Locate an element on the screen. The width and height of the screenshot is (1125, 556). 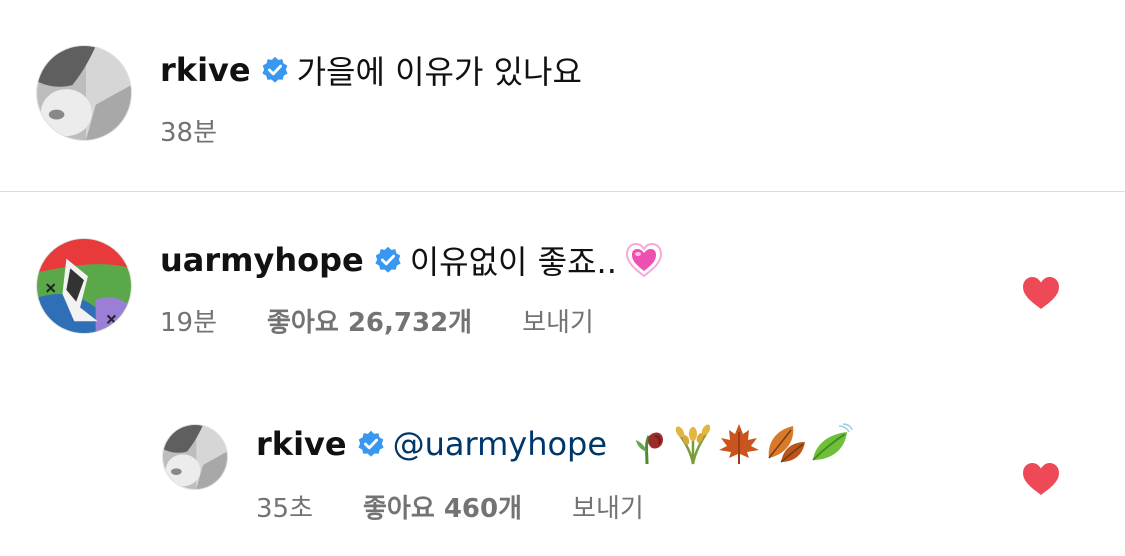
post-caption-line: rkive 가을에 이유가 있나요 is located at coordinates (371, 70).